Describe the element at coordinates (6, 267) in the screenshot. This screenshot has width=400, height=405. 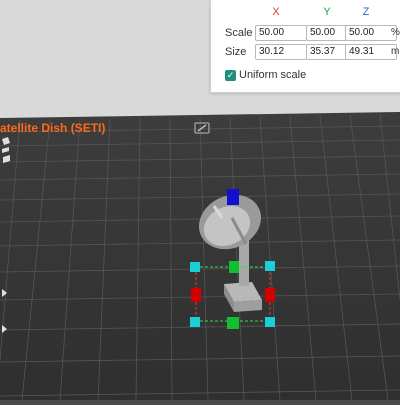
I see `left-toolbar` at that location.